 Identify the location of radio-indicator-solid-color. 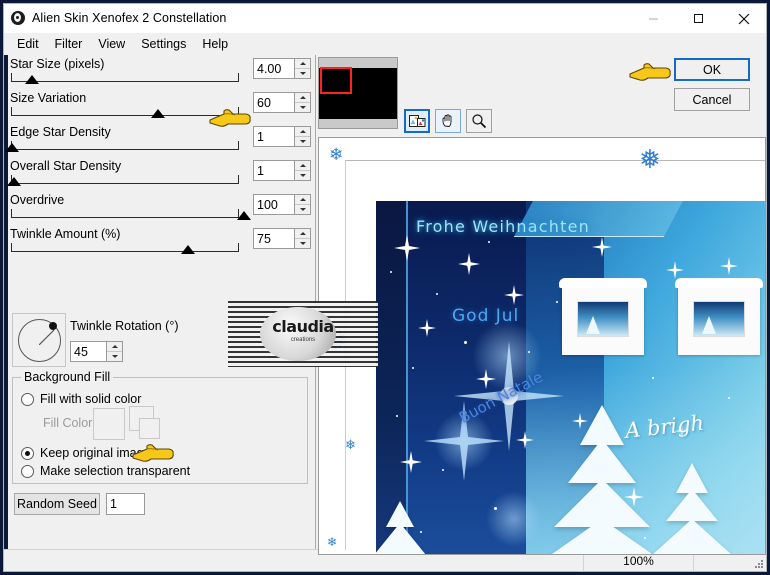
(27, 399).